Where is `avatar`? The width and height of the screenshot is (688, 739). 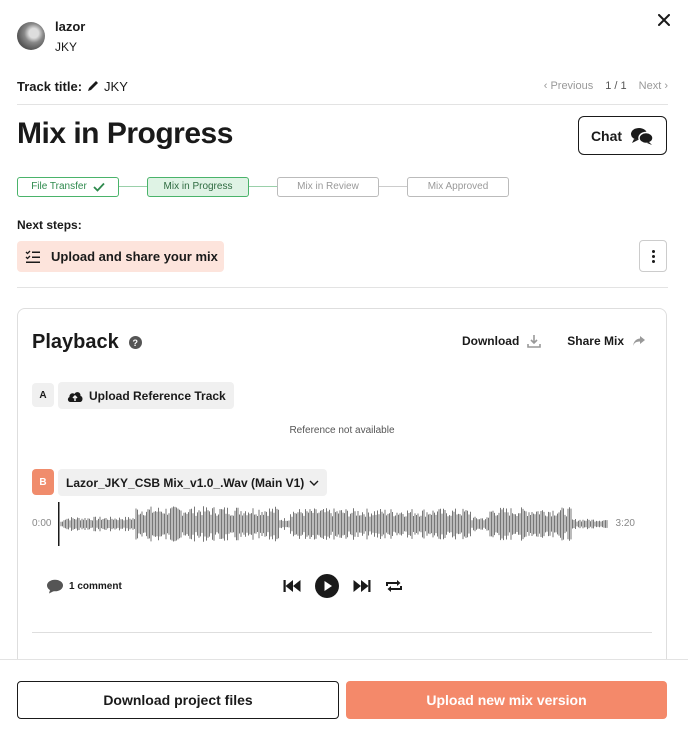 avatar is located at coordinates (31, 36).